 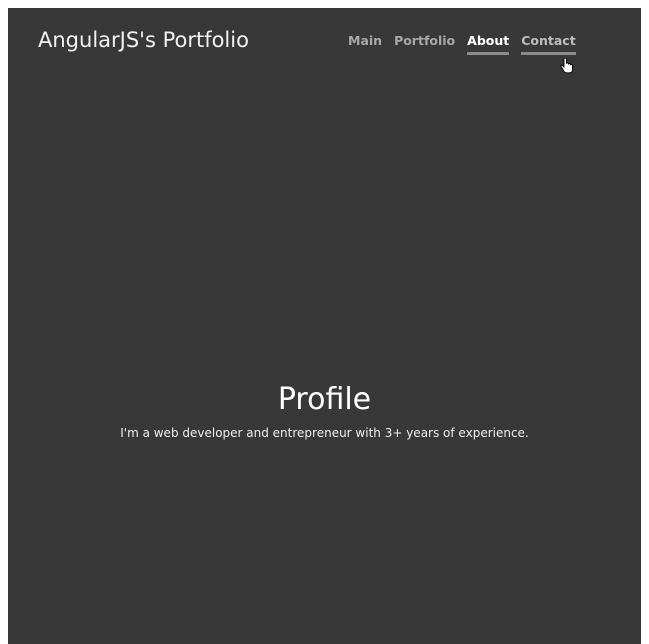 What do you see at coordinates (462, 44) in the screenshot?
I see `main-nav: Main Portfolio About Contact` at bounding box center [462, 44].